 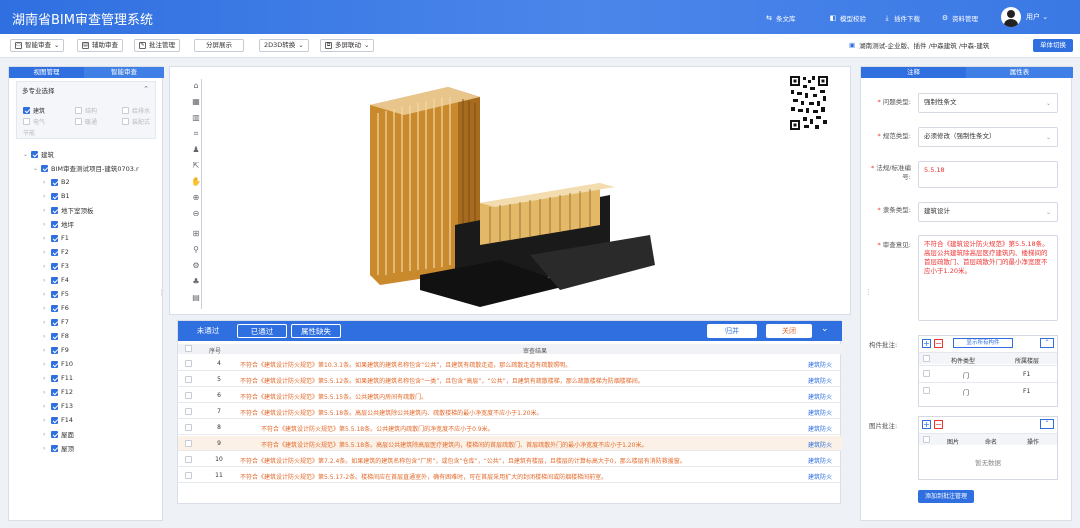 I want to click on zoom-in-icon: ⊕, so click(x=196, y=198).